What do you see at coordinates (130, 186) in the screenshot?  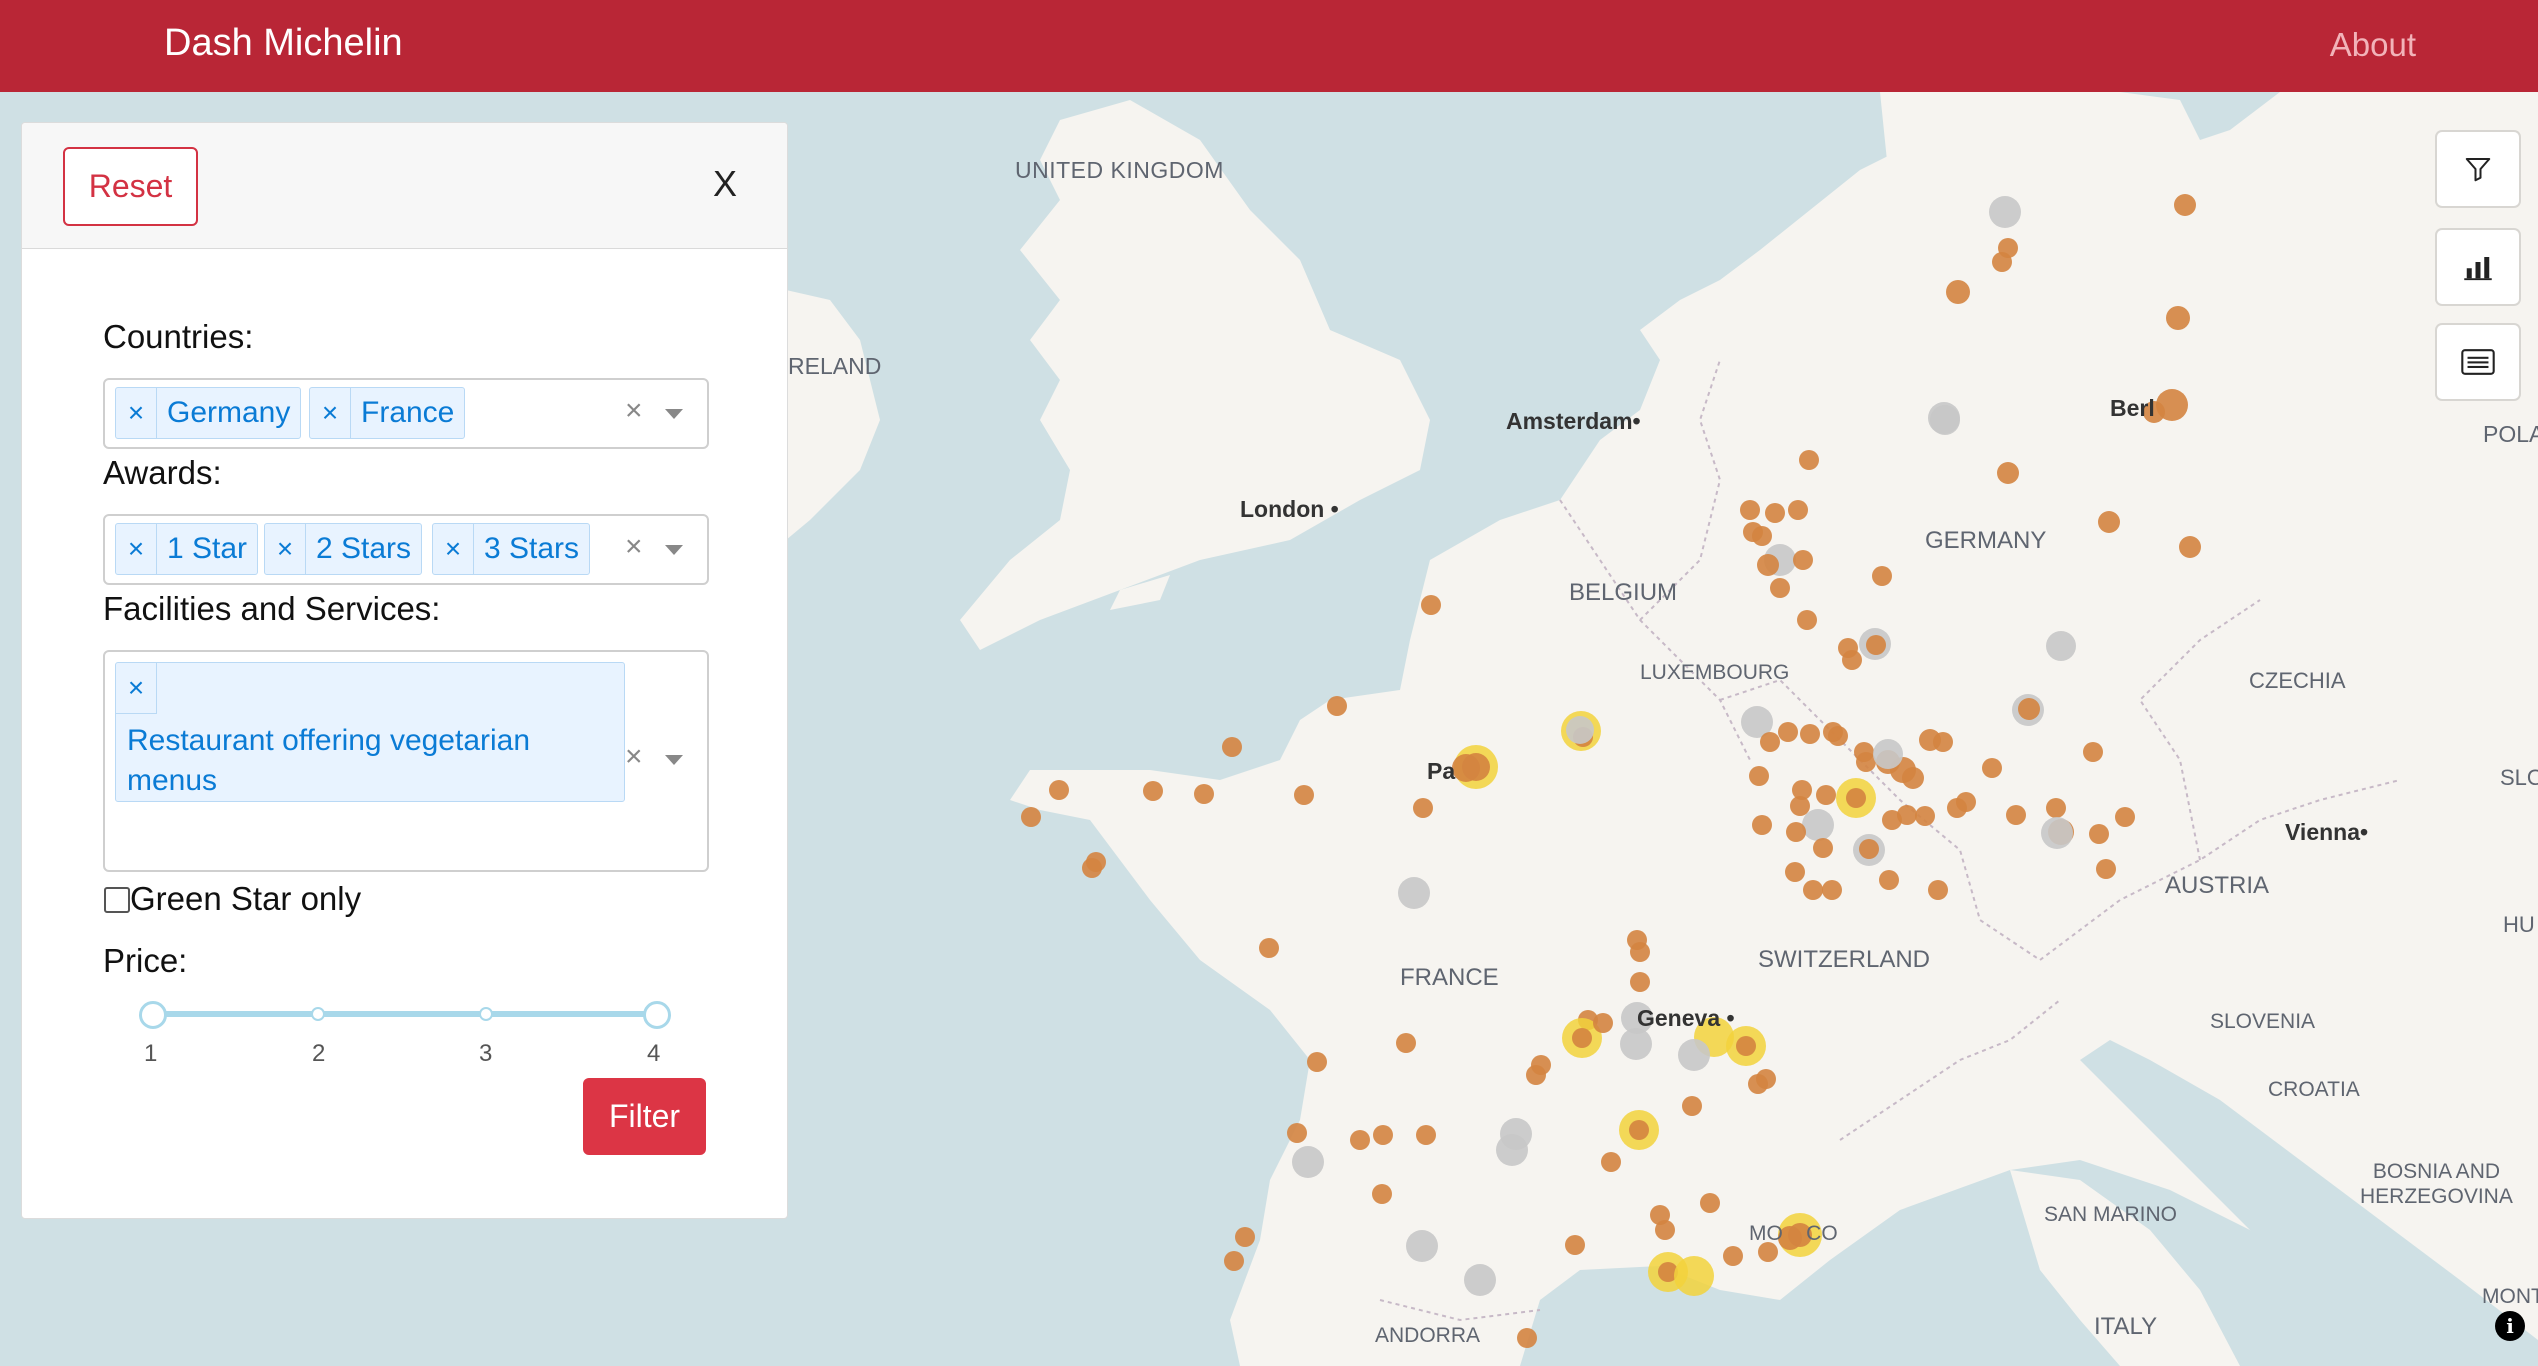 I see `reset-button: Reset` at bounding box center [130, 186].